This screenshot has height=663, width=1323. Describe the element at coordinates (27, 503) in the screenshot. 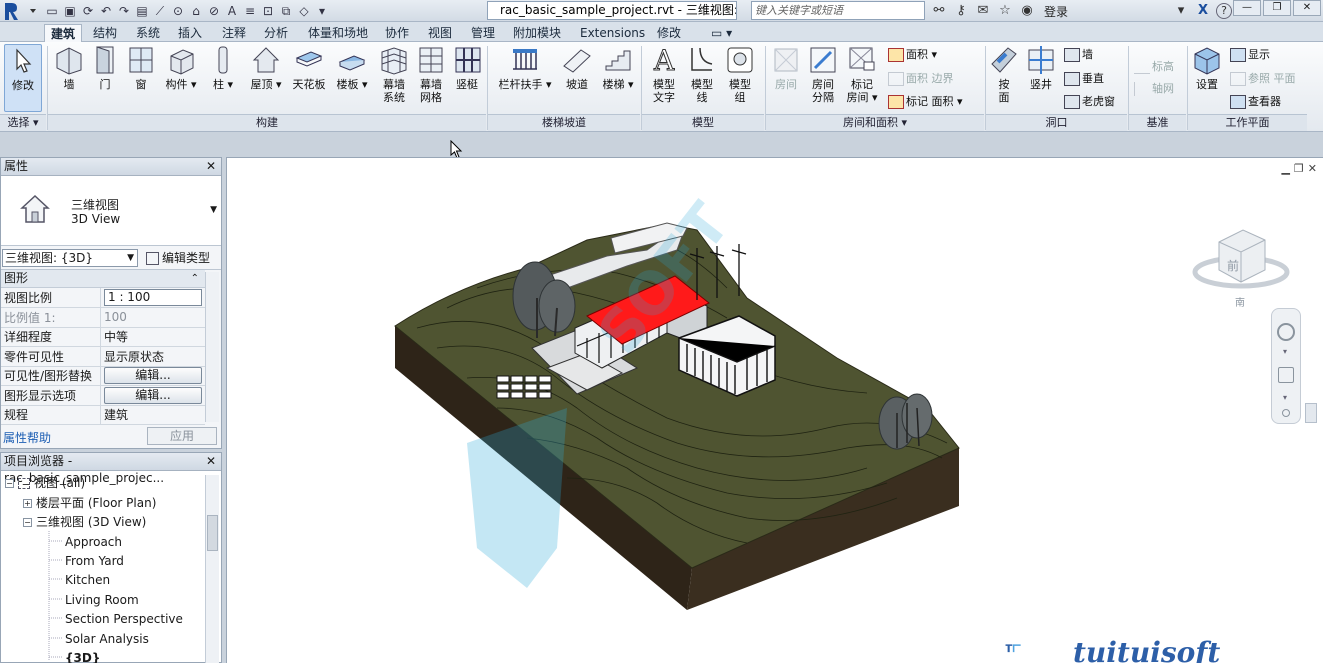

I see `expand-toggle-icon: +` at that location.